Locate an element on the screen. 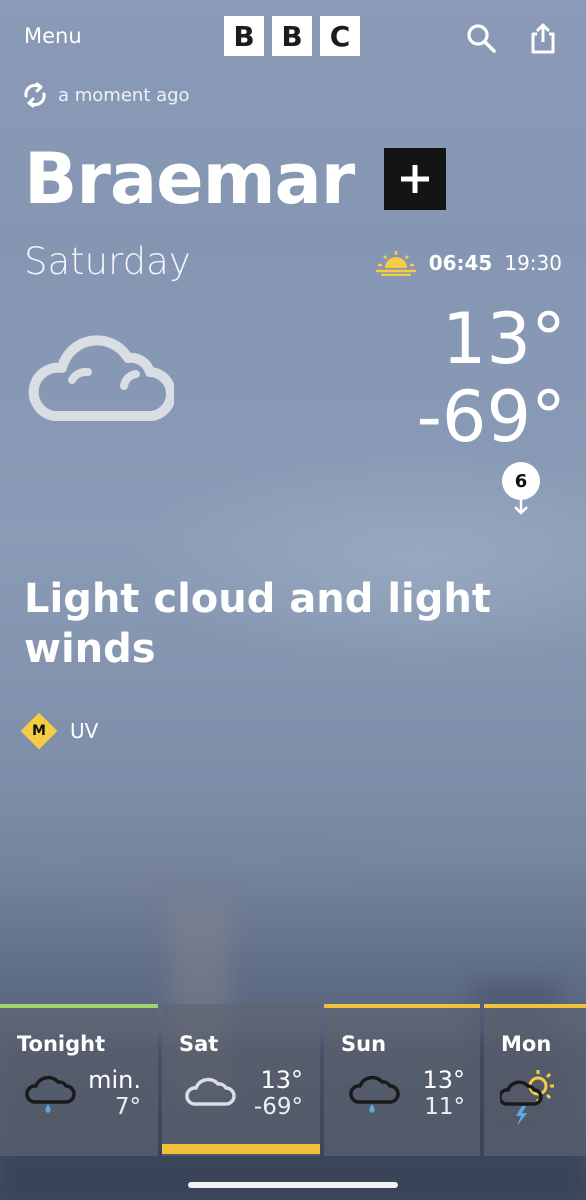 The height and width of the screenshot is (1200, 586). location-name: Braemar is located at coordinates (189, 179).